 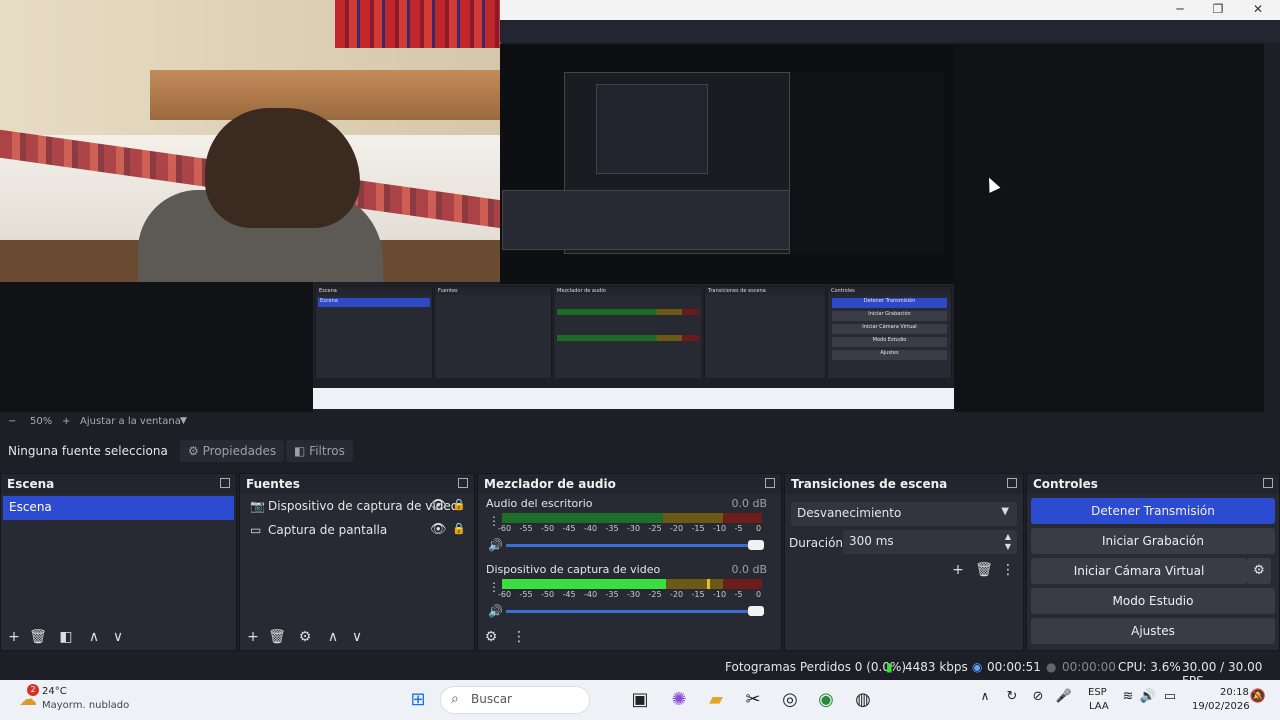 I want to click on maximize-icon: ❐, so click(x=1218, y=9).